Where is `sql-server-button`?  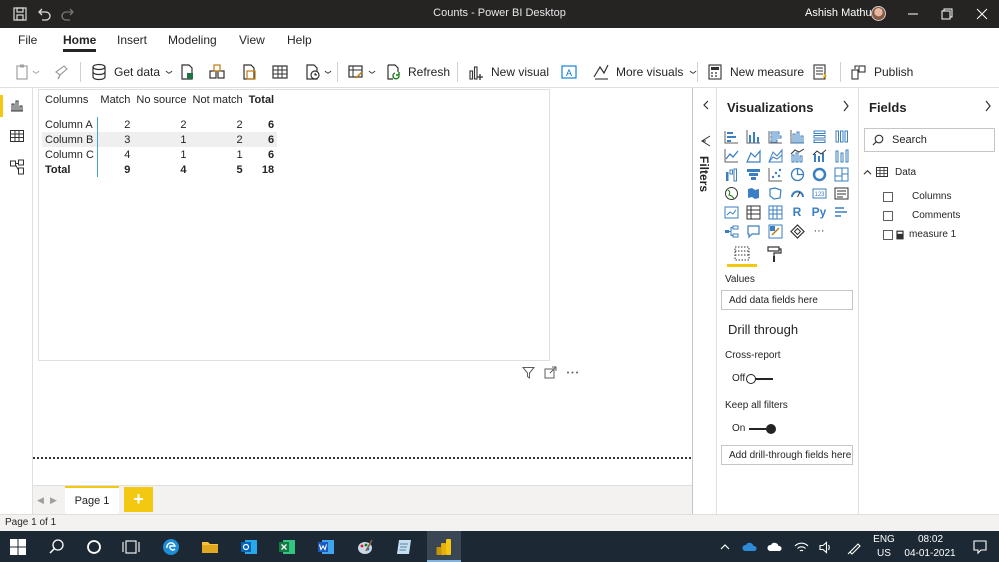
sql-server-button is located at coordinates (249, 72).